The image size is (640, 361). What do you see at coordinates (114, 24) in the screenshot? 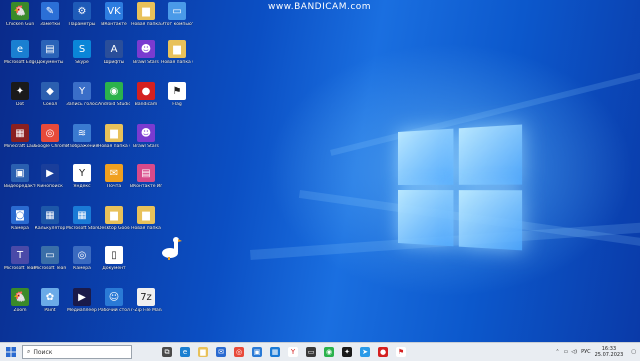
I see `desktop-icon-label: ВКонтакте` at bounding box center [114, 24].